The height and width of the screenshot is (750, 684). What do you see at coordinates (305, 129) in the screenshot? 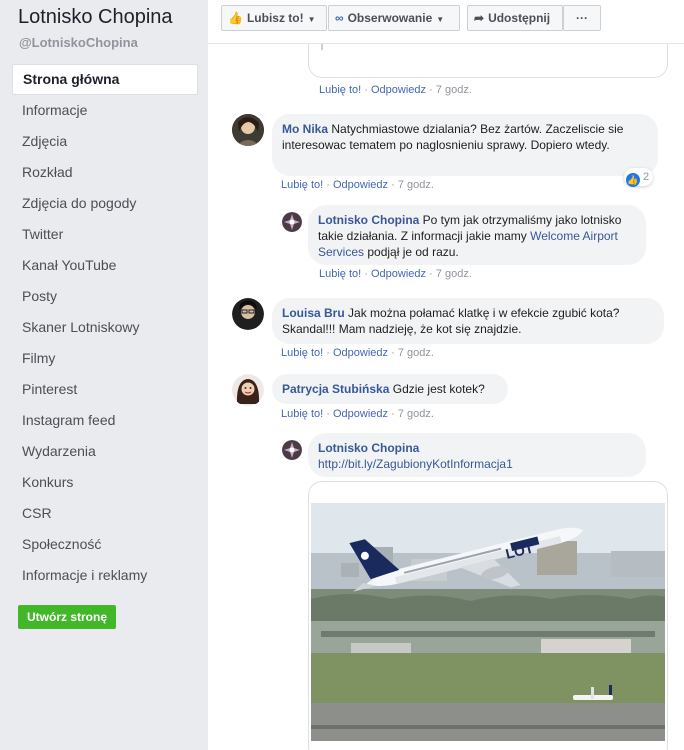
I see `comment-author: Mo Nika` at bounding box center [305, 129].